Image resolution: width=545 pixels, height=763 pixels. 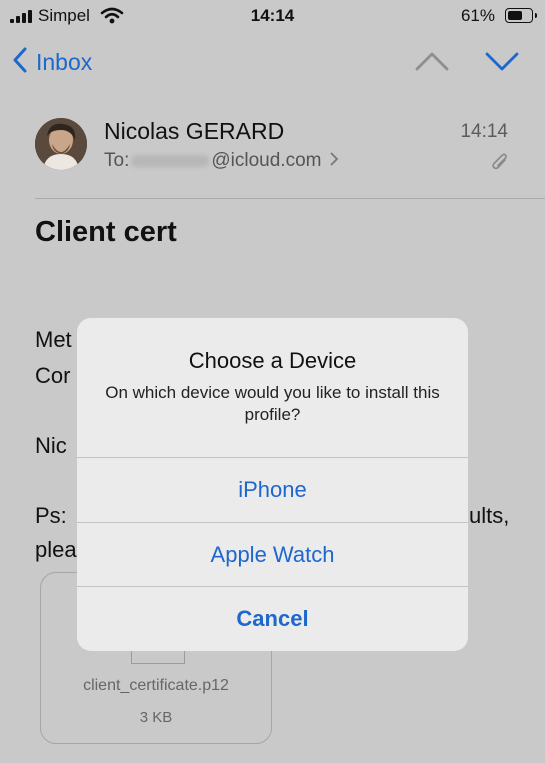 I want to click on cancel-button: Cancel, so click(x=272, y=619).